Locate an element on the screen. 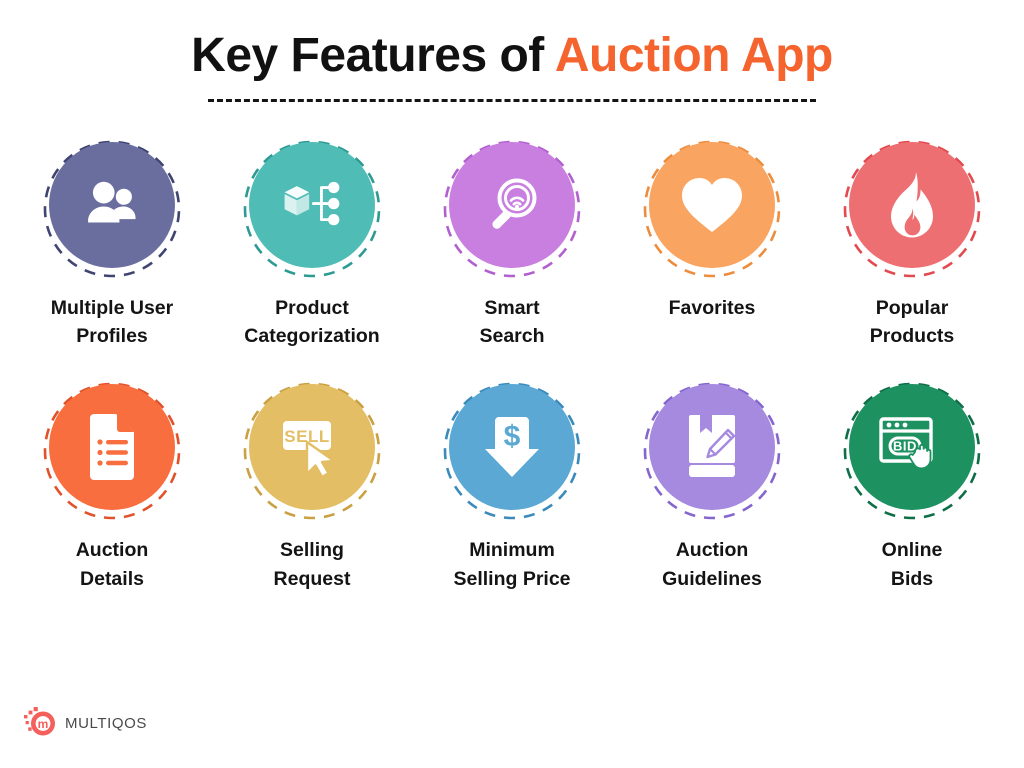 The height and width of the screenshot is (768, 1024). brand-logo: m MULTIQOS is located at coordinates (85, 723).